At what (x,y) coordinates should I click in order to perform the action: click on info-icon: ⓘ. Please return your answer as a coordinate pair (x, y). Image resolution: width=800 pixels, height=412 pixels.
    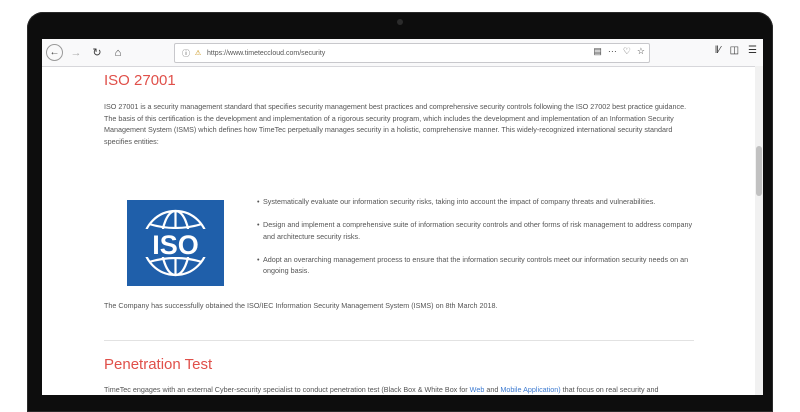
    Looking at the image, I should click on (186, 53).